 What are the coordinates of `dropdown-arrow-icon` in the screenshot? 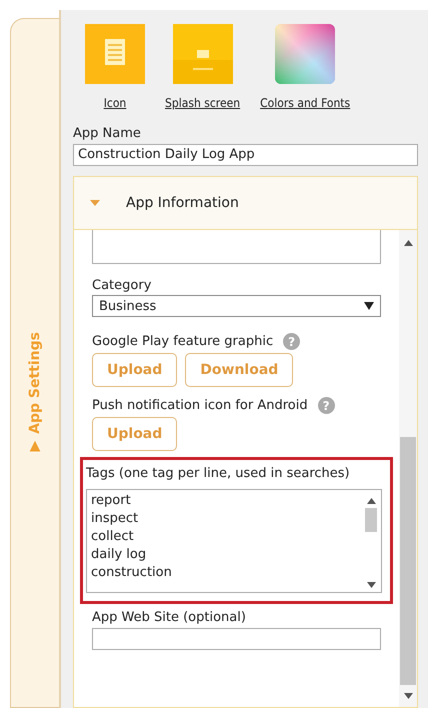 It's located at (369, 306).